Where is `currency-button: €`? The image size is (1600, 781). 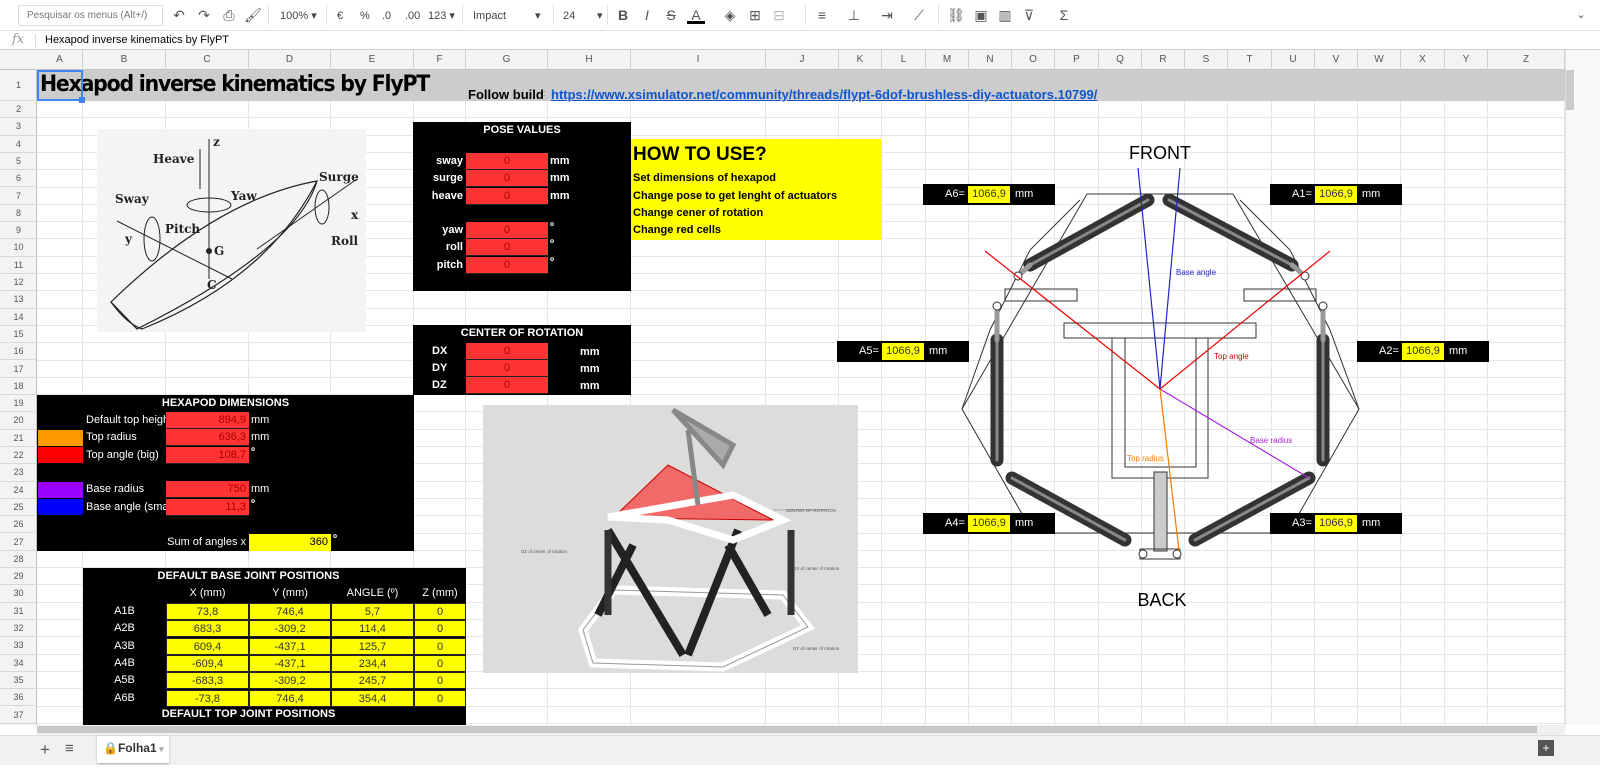 currency-button: € is located at coordinates (340, 16).